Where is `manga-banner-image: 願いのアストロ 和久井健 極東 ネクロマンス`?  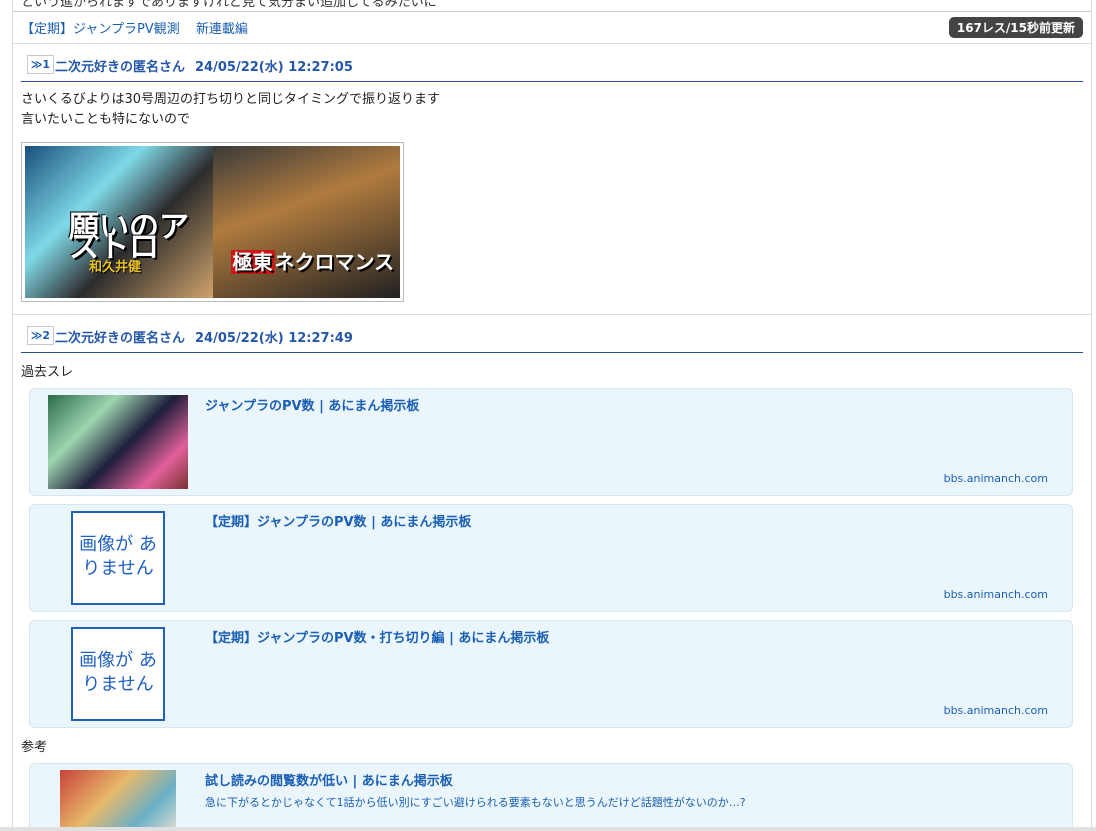
manga-banner-image: 願いのアストロ 和久井健 極東 ネクロマンス is located at coordinates (212, 222).